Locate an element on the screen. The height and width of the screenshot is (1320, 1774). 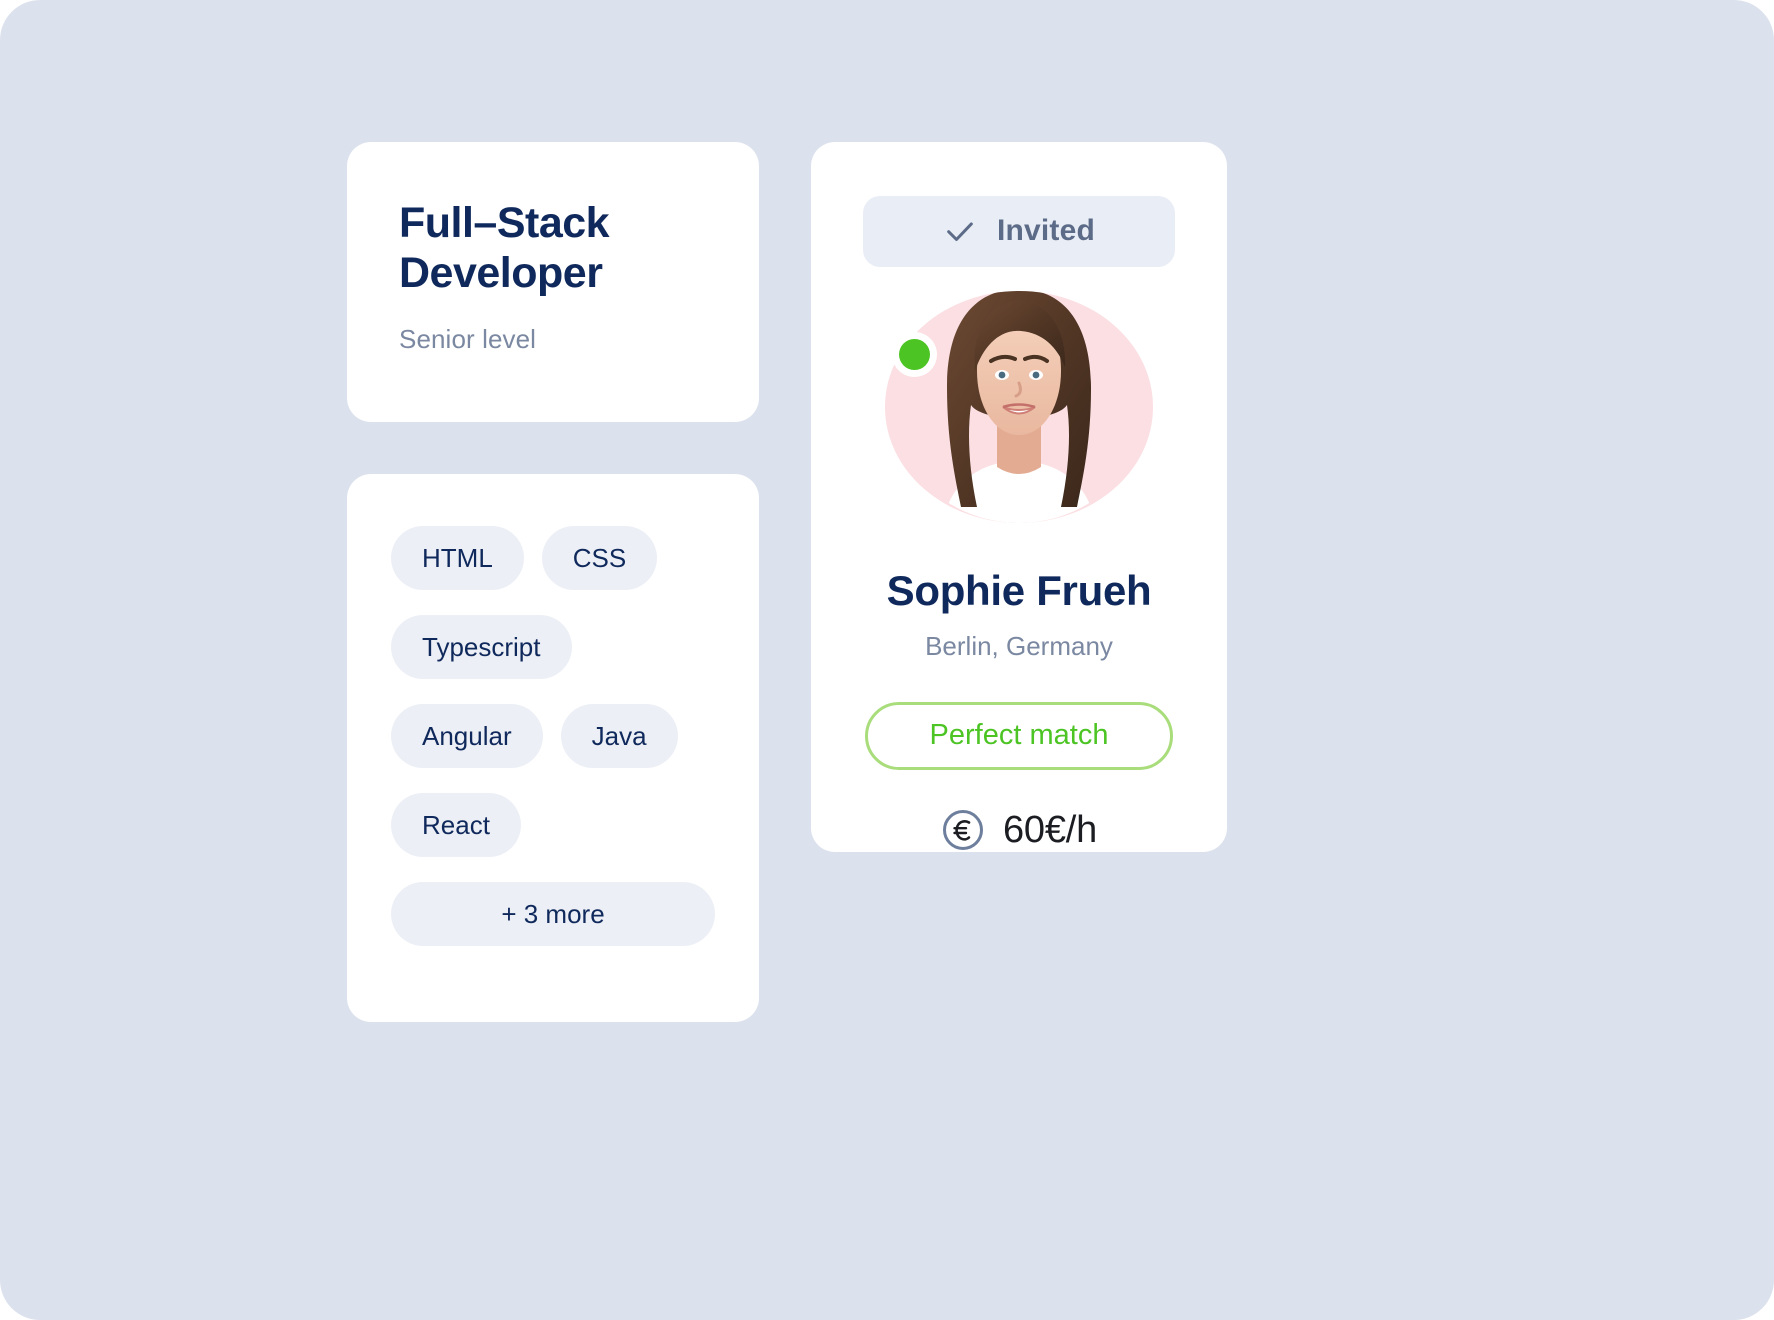
skill-chip-html: HTML is located at coordinates (457, 558).